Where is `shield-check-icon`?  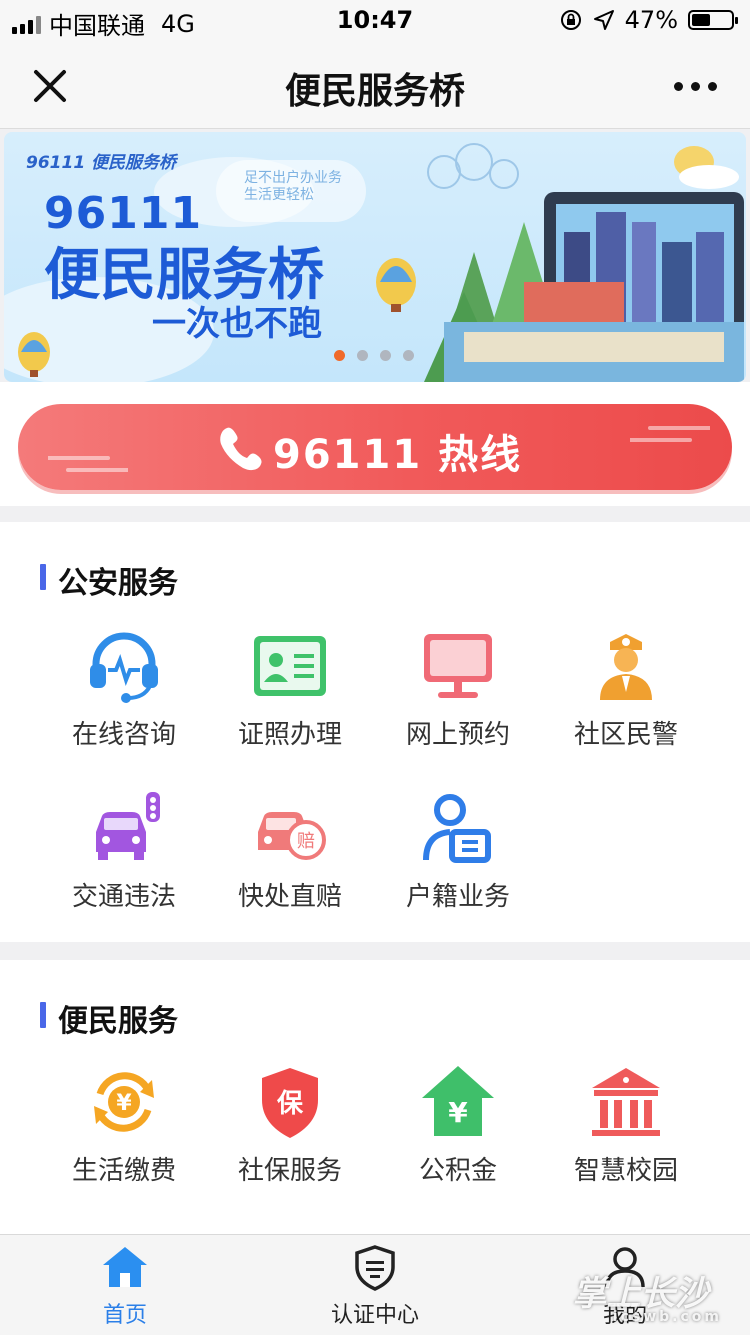
shield-check-icon is located at coordinates (375, 1268).